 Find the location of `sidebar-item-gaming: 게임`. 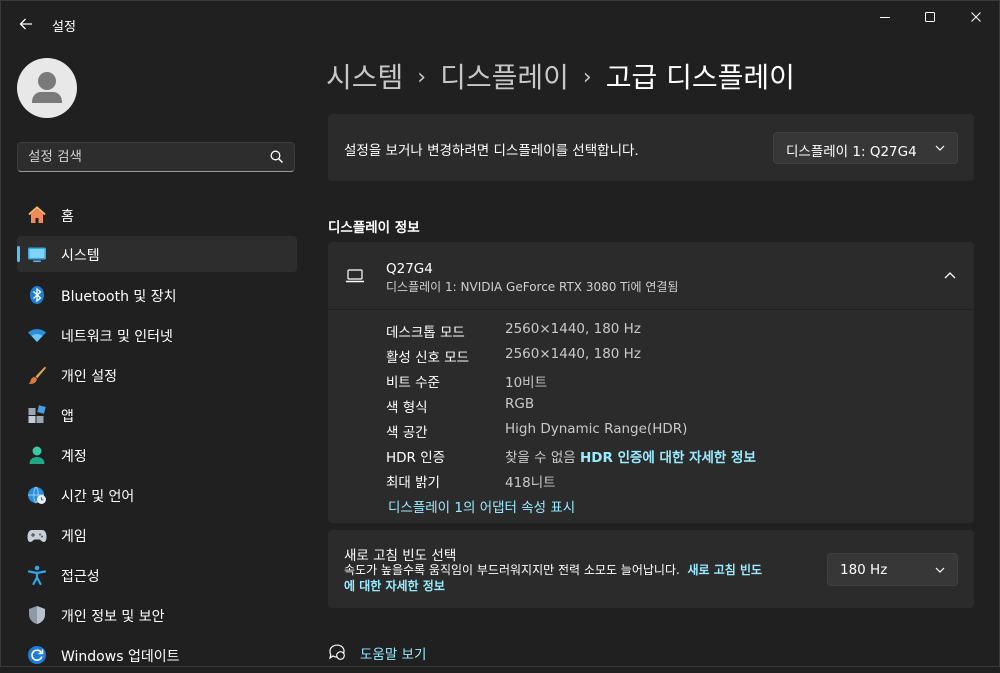

sidebar-item-gaming: 게임 is located at coordinates (157, 535).